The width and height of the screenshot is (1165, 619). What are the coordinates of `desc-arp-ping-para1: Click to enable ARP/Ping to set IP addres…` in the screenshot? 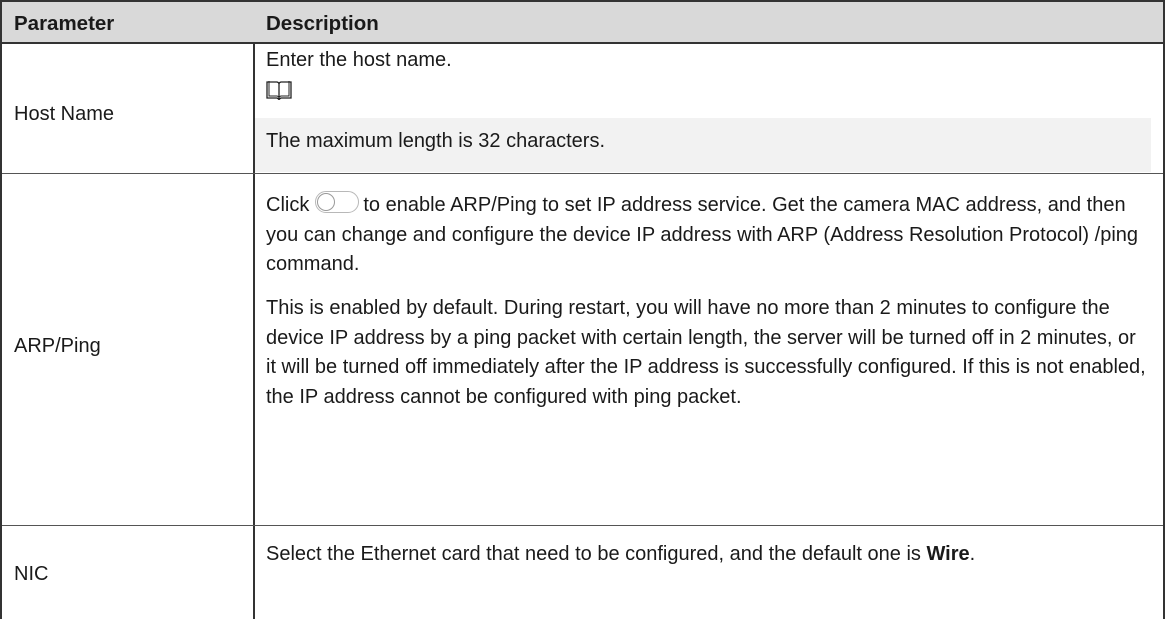 It's located at (707, 235).